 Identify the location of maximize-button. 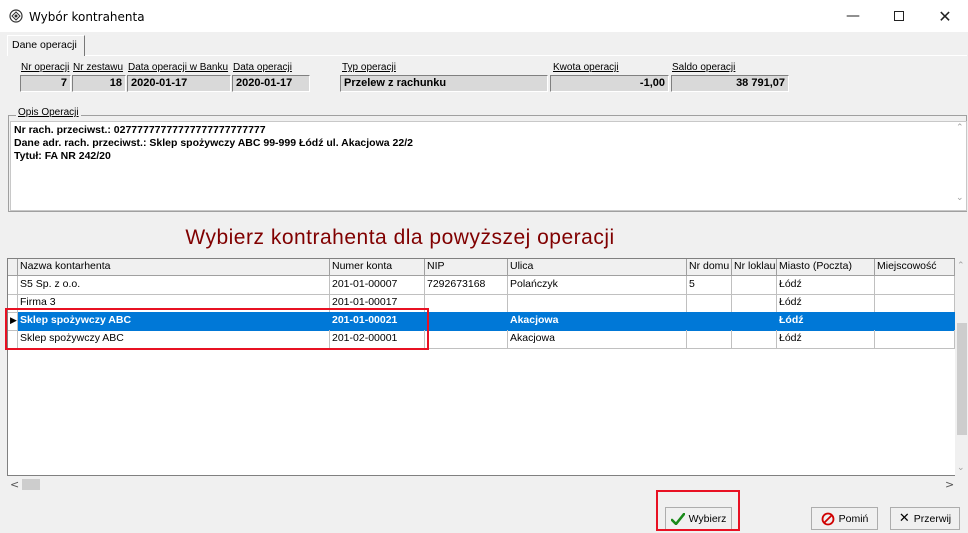
(899, 16).